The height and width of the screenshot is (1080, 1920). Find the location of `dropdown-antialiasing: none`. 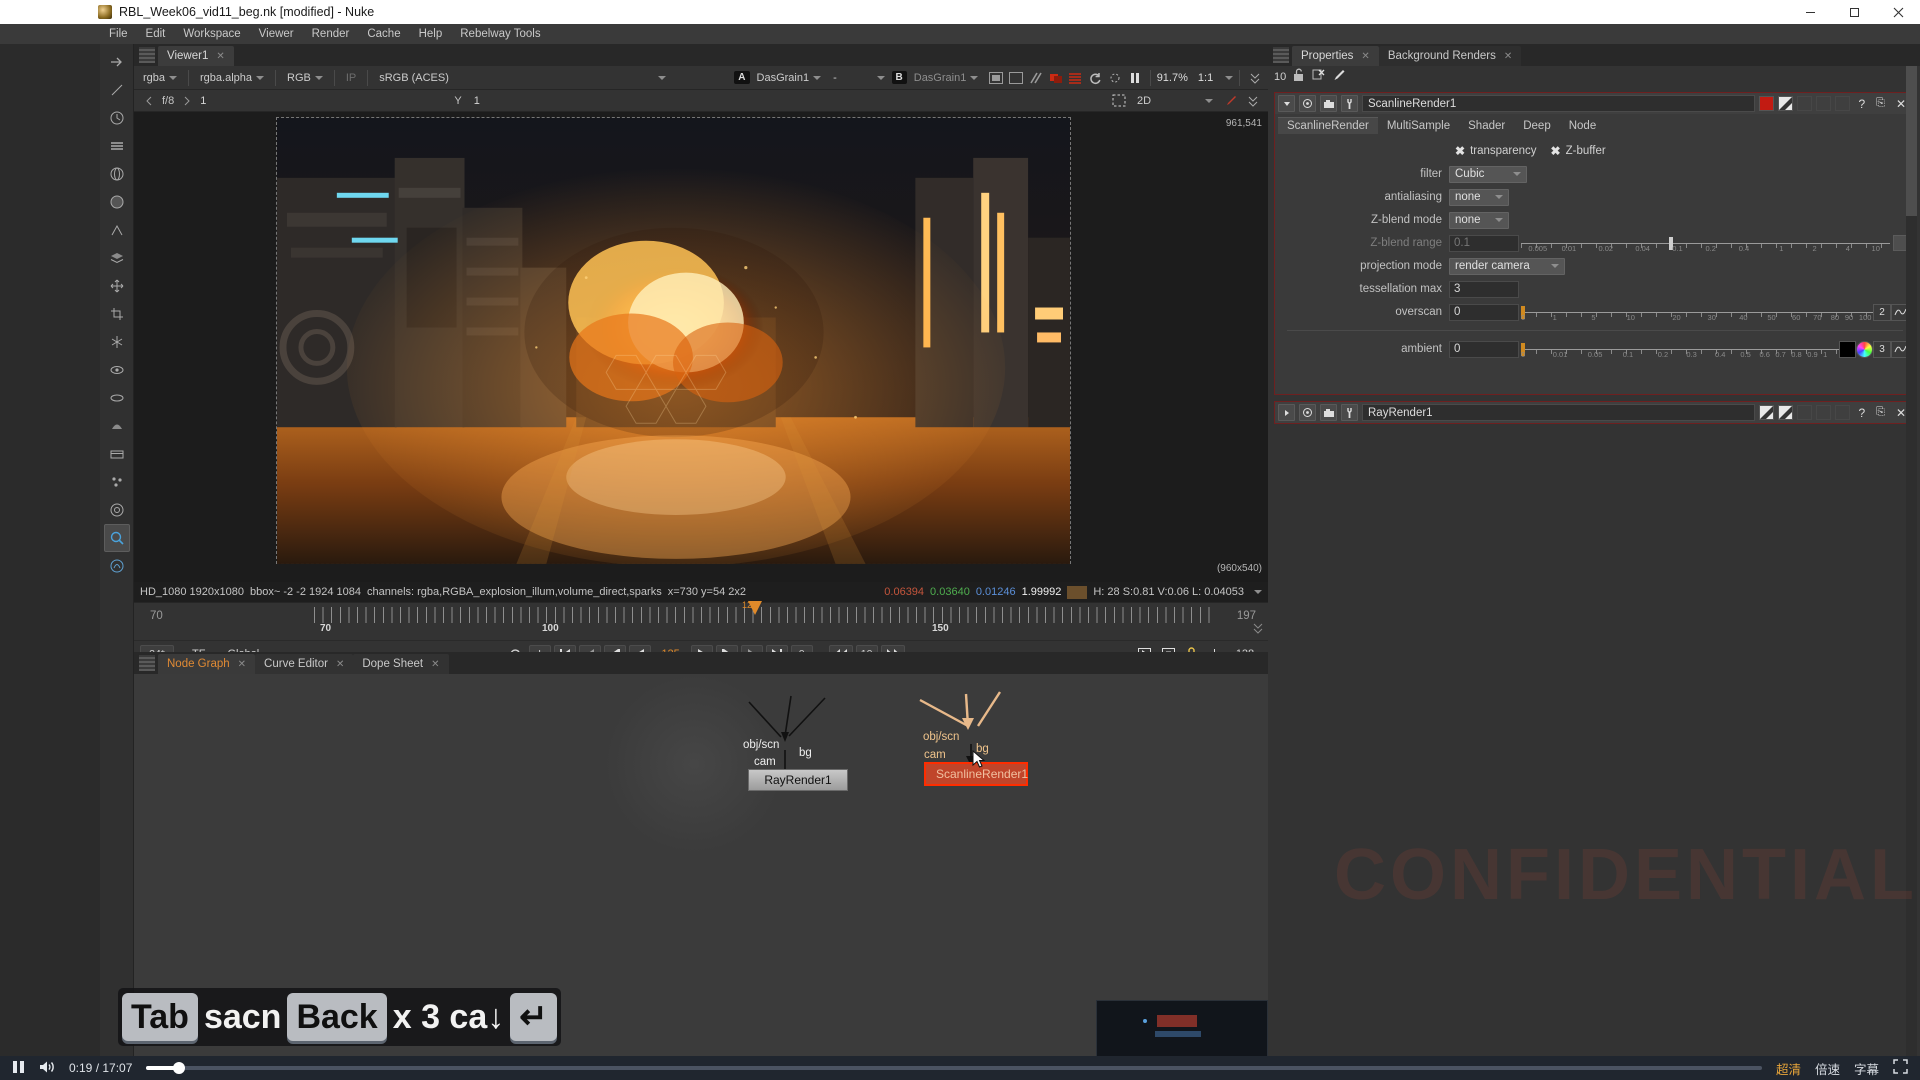

dropdown-antialiasing: none is located at coordinates (1479, 197).